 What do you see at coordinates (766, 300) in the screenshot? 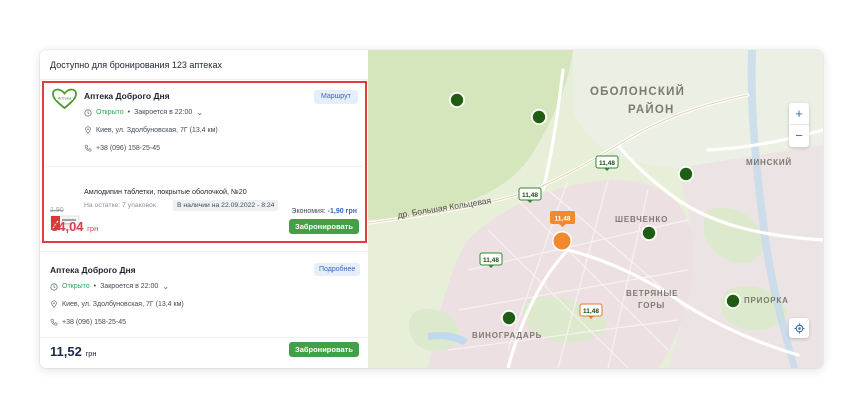
I see `district-label-priorka: ПРИОРКА` at bounding box center [766, 300].